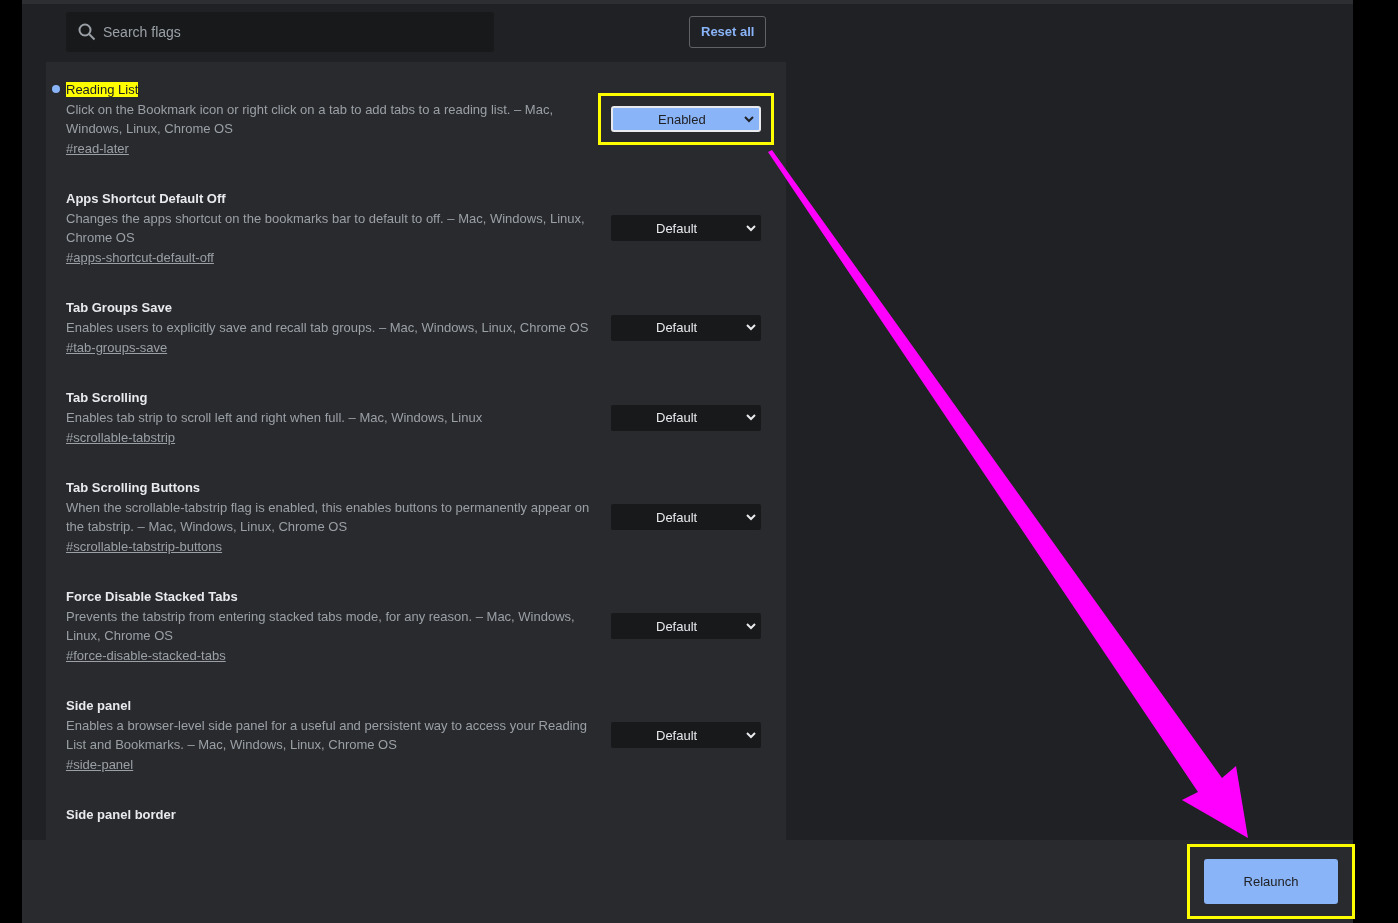 This screenshot has height=923, width=1398. I want to click on flag-link: #scrollable-tabstrip, so click(121, 437).